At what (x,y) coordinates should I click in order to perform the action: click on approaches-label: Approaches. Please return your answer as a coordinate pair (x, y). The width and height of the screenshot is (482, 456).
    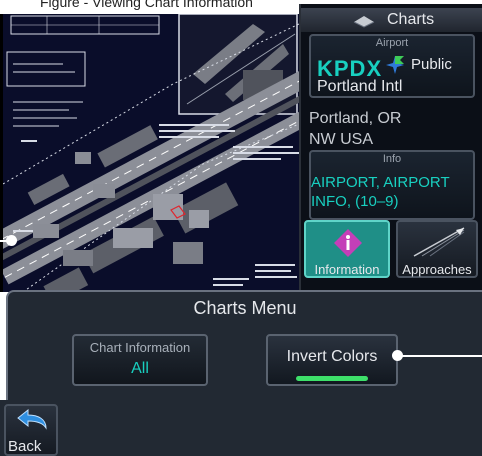
    Looking at the image, I should click on (437, 269).